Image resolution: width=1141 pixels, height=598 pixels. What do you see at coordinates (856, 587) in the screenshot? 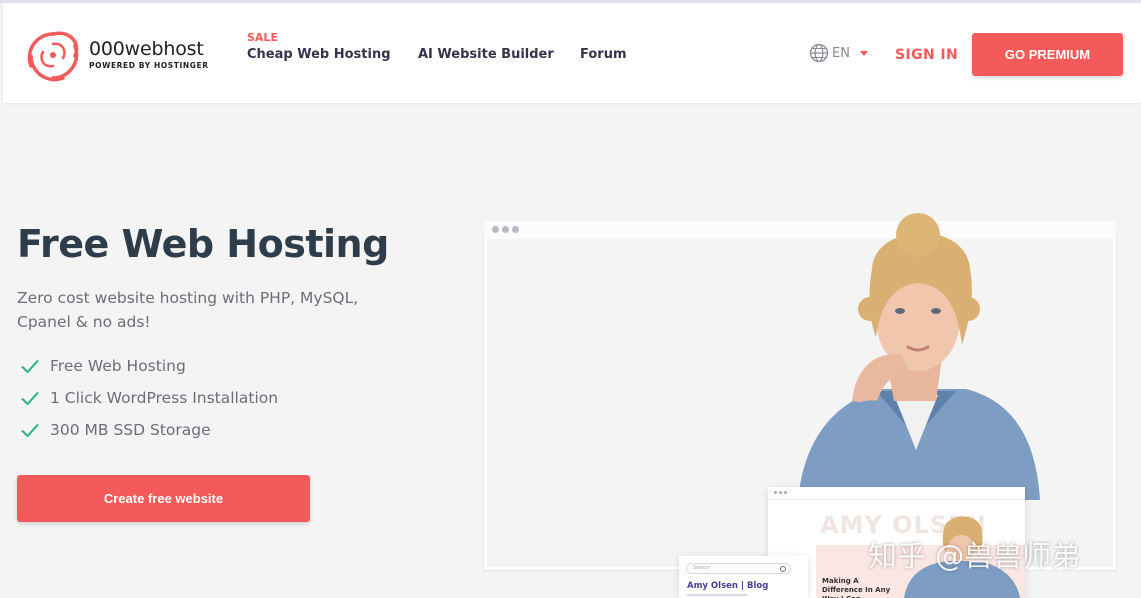
I see `preview-headline: Making A Difference In Any Way I Can` at bounding box center [856, 587].